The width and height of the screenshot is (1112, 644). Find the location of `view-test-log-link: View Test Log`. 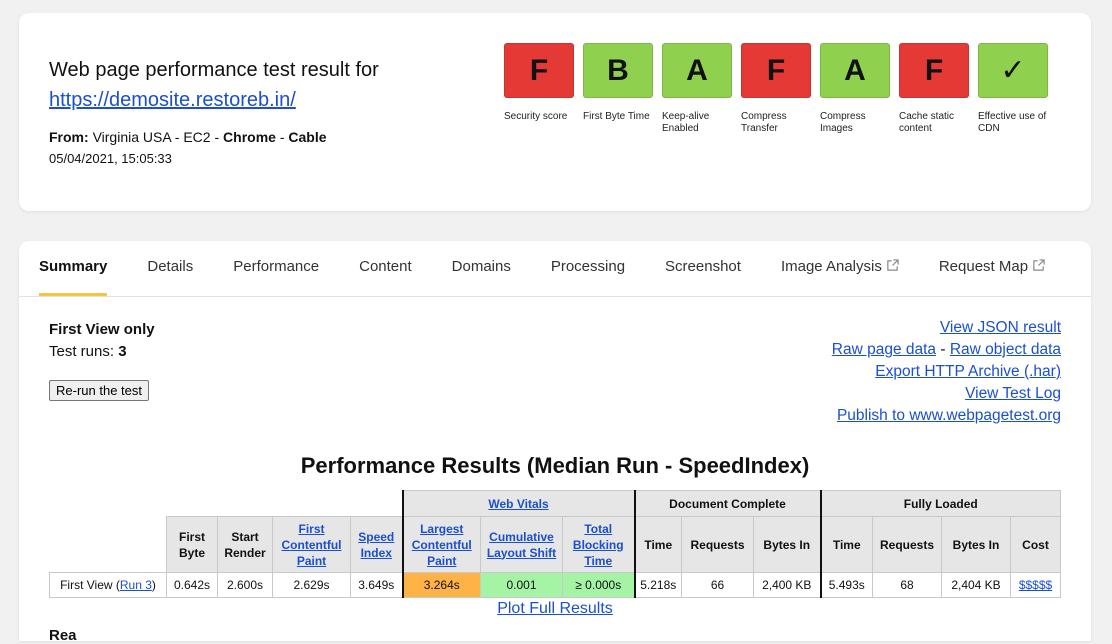

view-test-log-link: View Test Log is located at coordinates (1013, 393).